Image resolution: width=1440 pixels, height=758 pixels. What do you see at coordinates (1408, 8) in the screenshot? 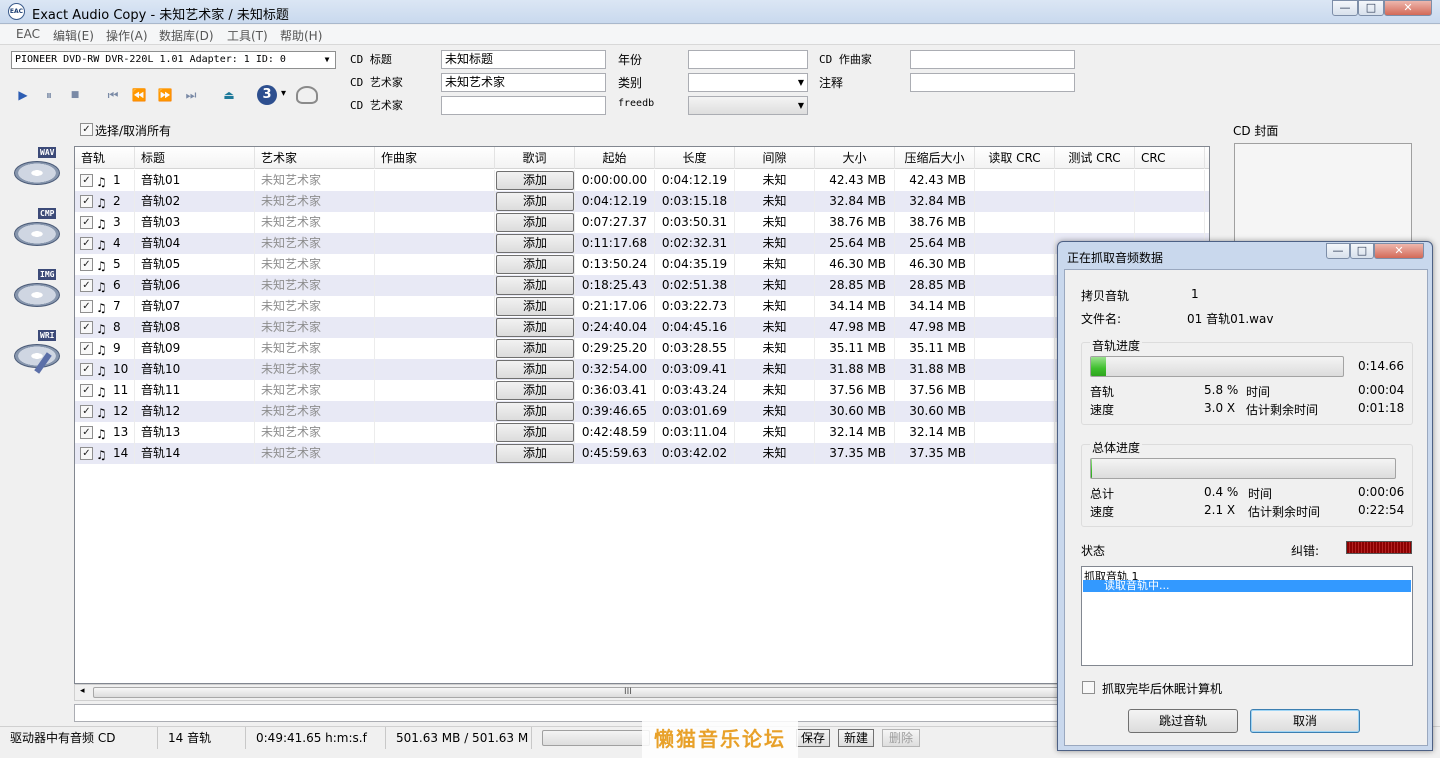
I see `close-button: ✕` at bounding box center [1408, 8].